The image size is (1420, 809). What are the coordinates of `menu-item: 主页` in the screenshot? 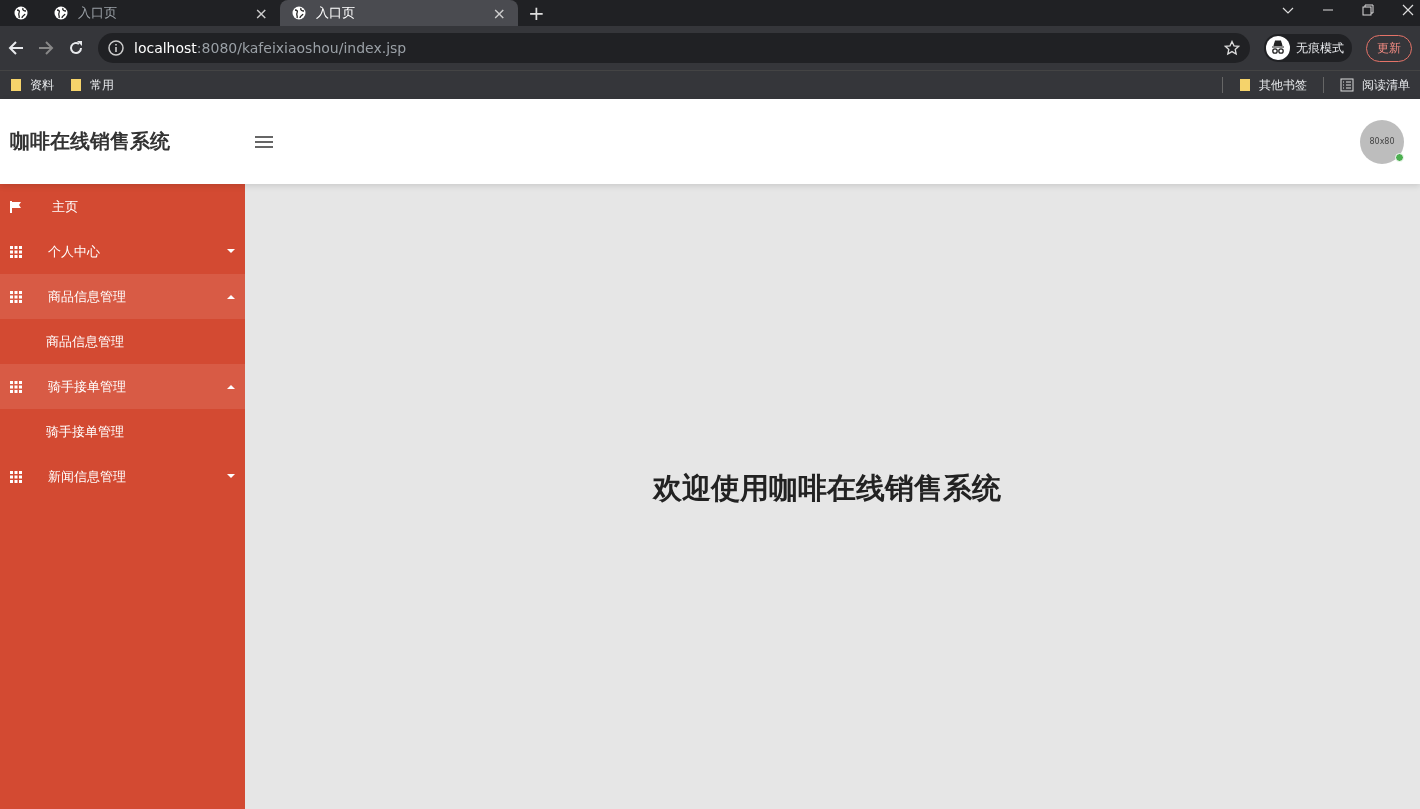 It's located at (122, 206).